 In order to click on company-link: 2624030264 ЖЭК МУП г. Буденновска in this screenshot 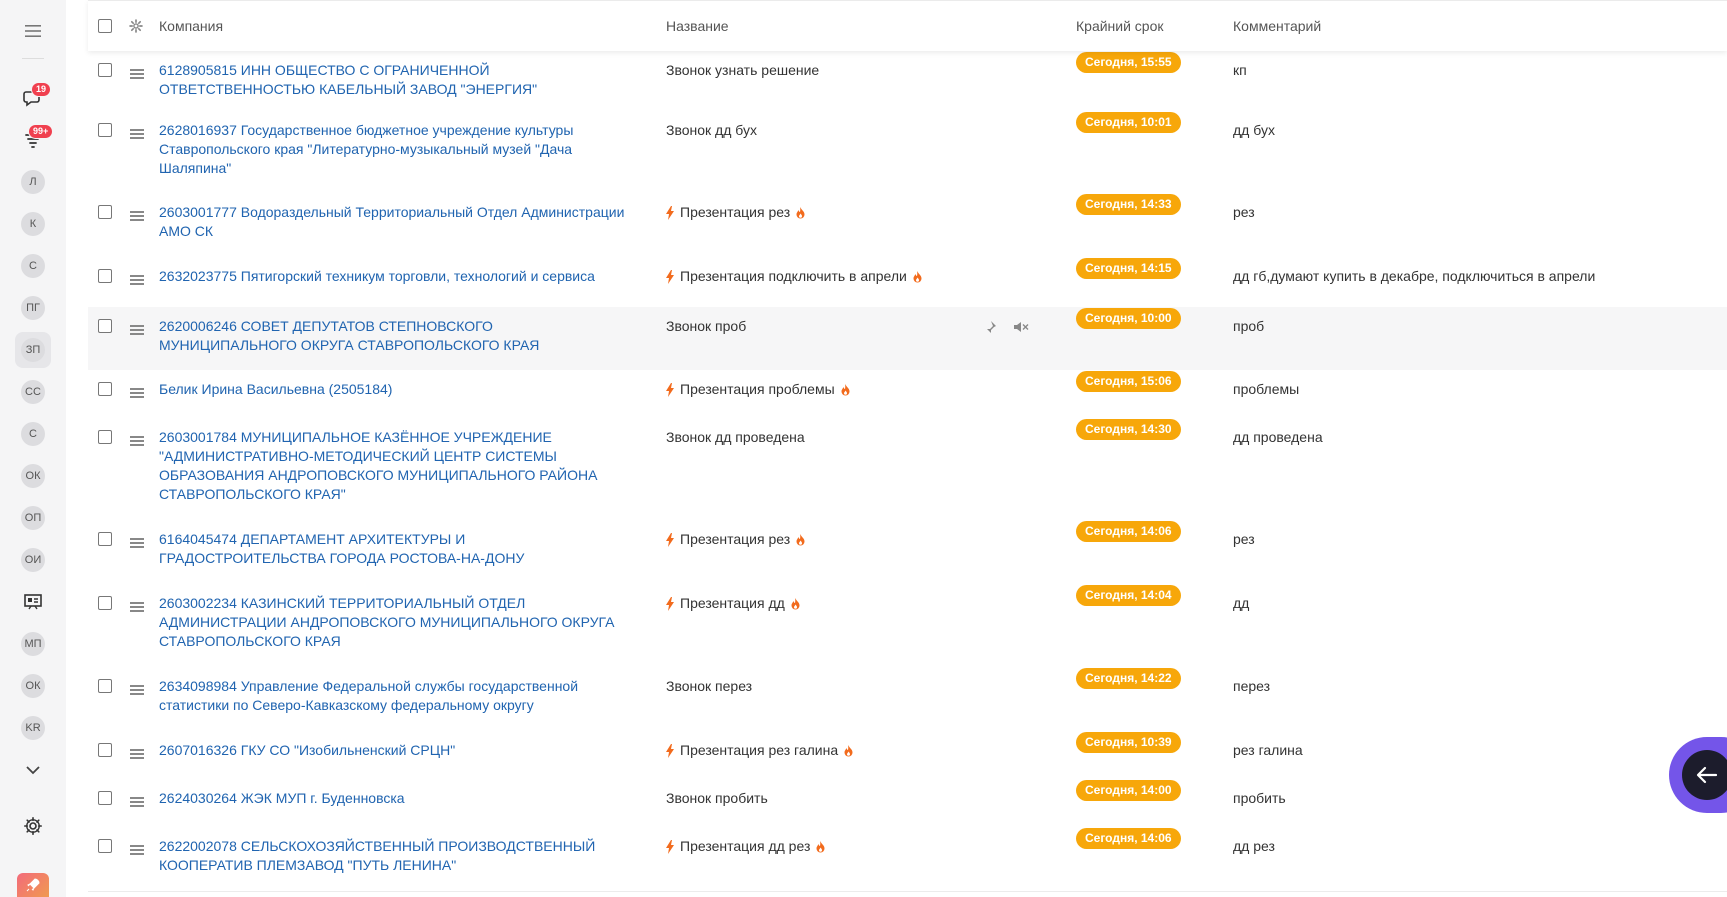, I will do `click(394, 798)`.